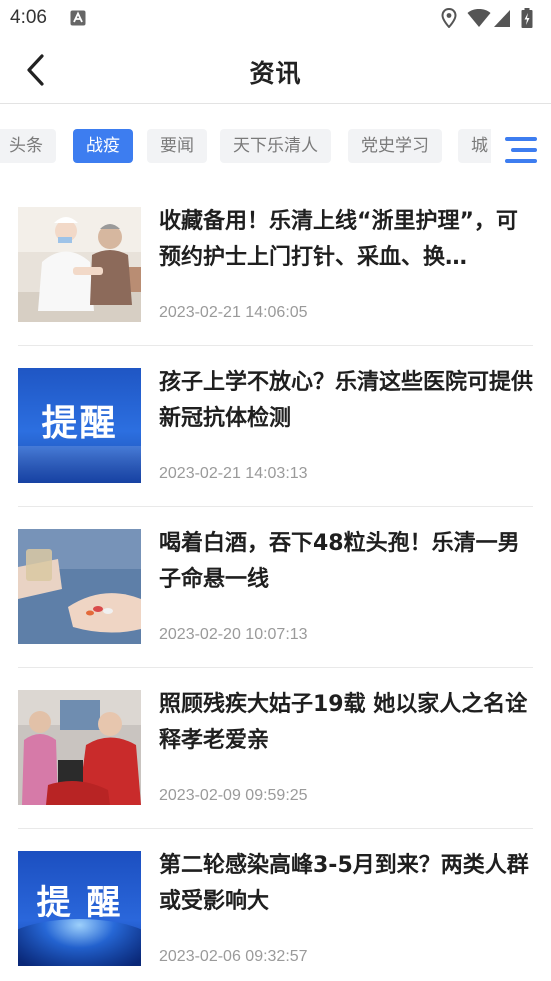 This screenshot has width=551, height=981. Describe the element at coordinates (233, 634) in the screenshot. I see `news-date: 2023-02-20 10:07:13` at that location.